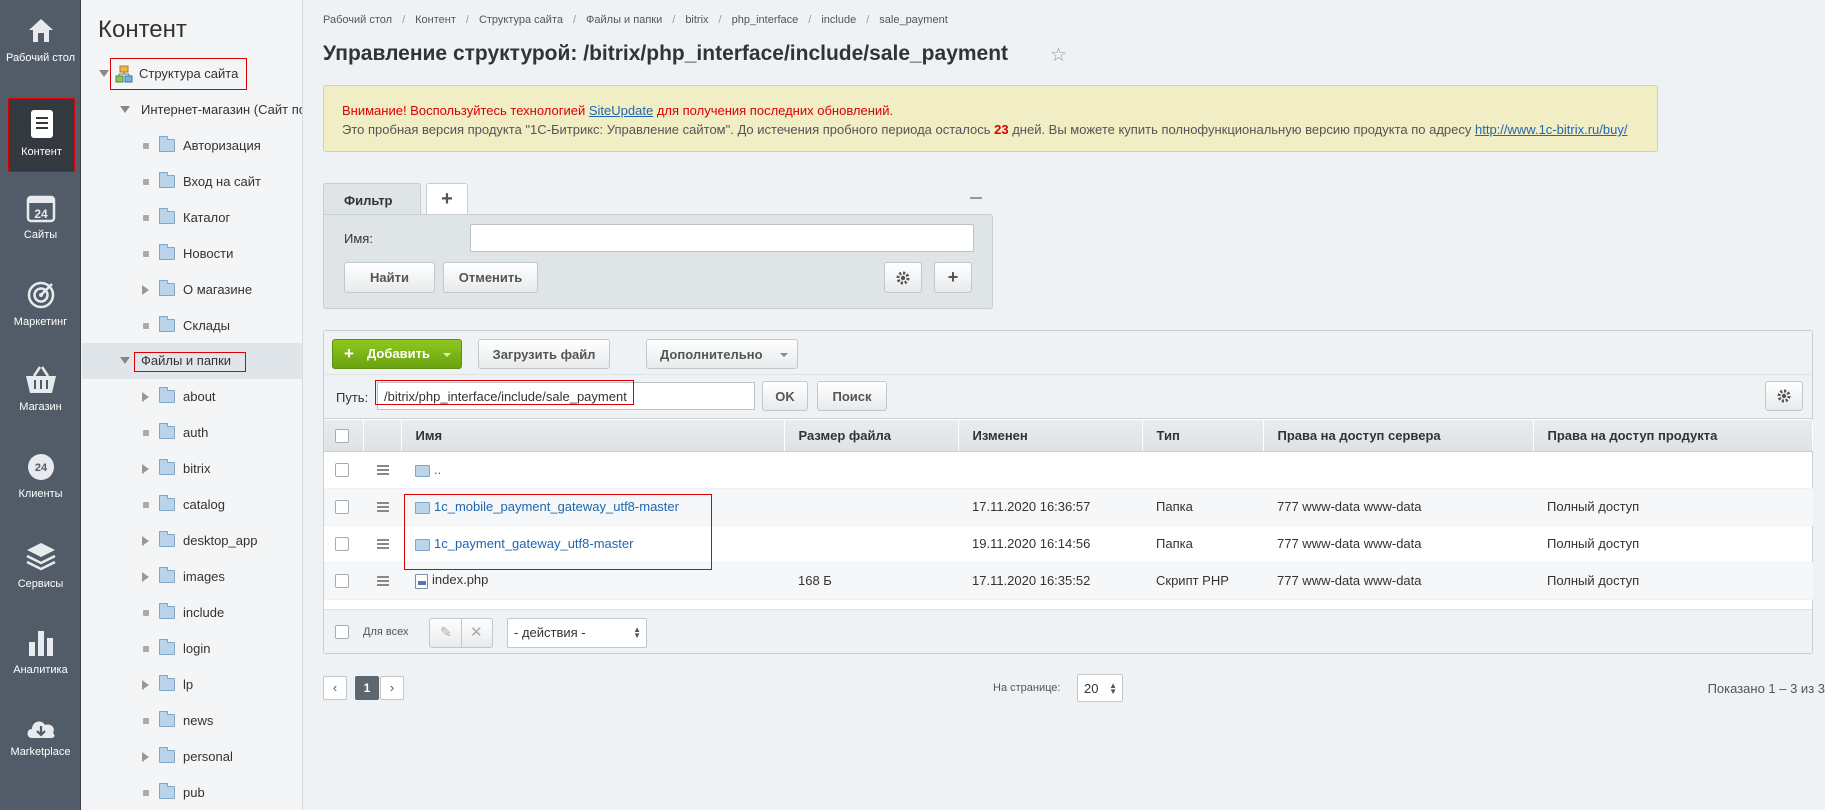 The width and height of the screenshot is (1825, 810). Describe the element at coordinates (953, 277) in the screenshot. I see `add-filter-field-button: +` at that location.